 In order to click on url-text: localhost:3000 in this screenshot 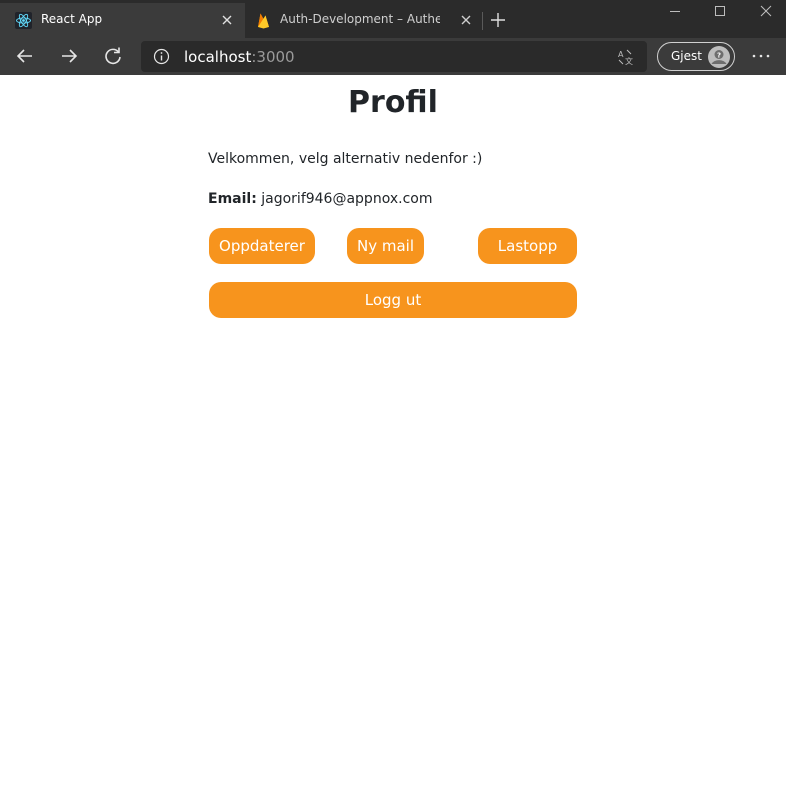, I will do `click(239, 57)`.